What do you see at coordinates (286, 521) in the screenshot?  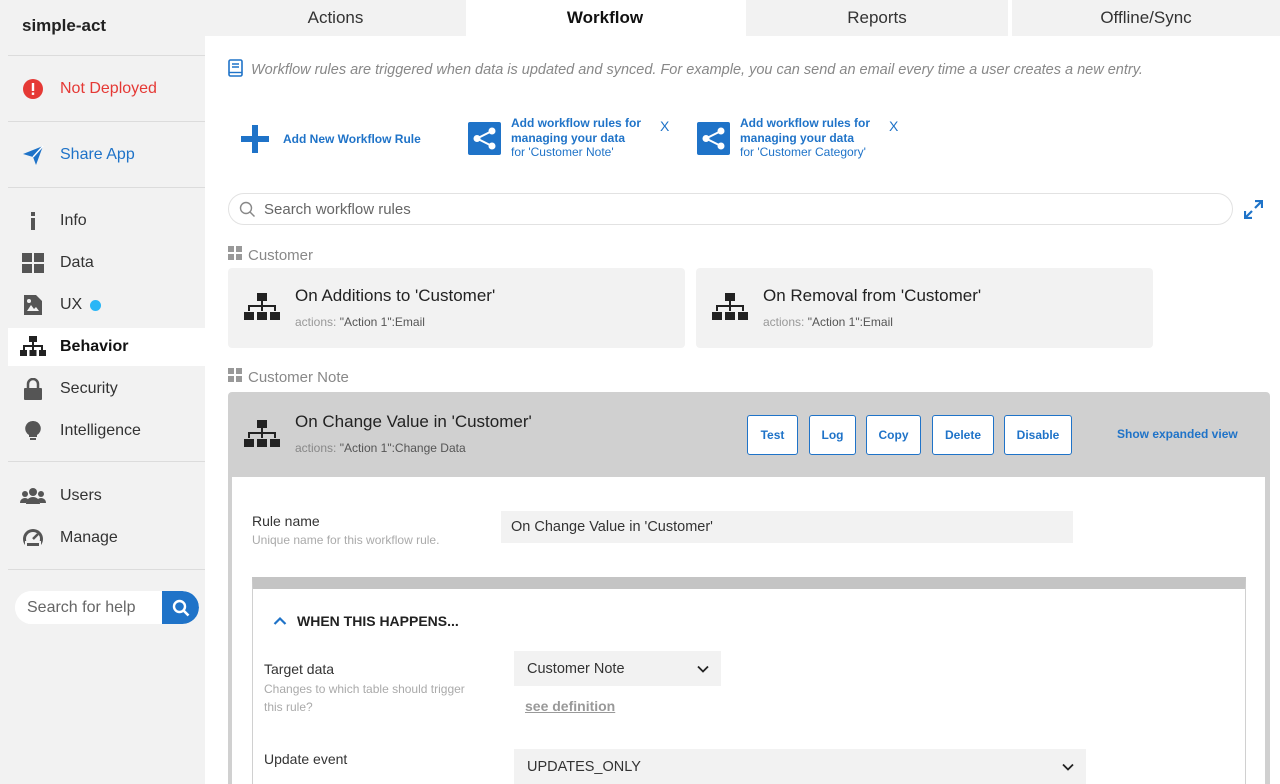 I see `rule-name-label: Rule name` at bounding box center [286, 521].